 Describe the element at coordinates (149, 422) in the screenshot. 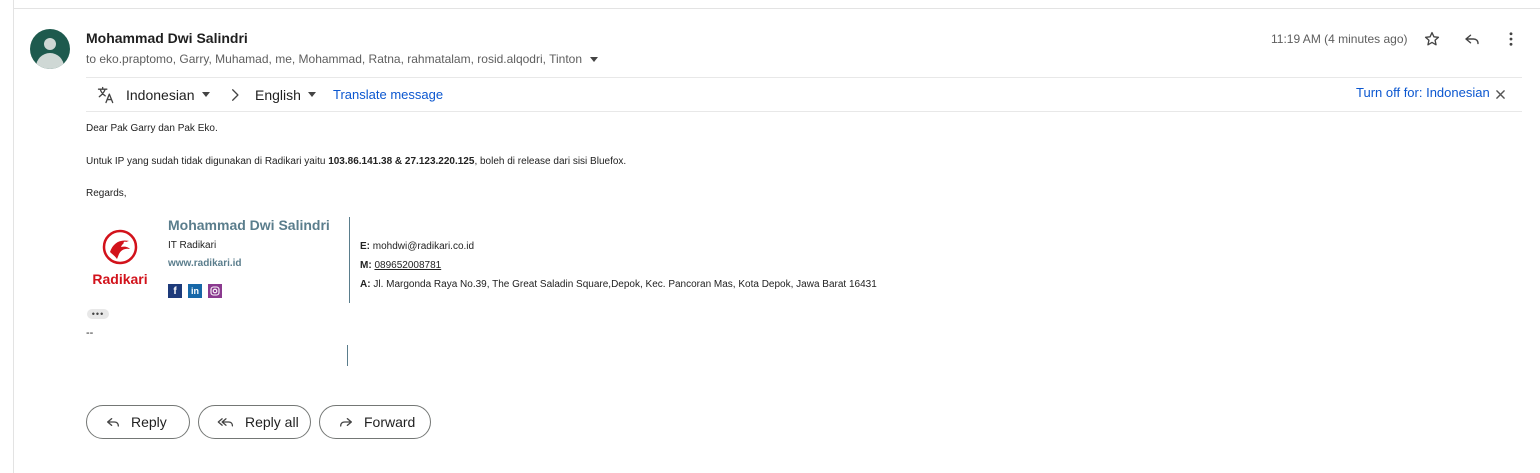

I see `reply-button-label: Reply` at that location.